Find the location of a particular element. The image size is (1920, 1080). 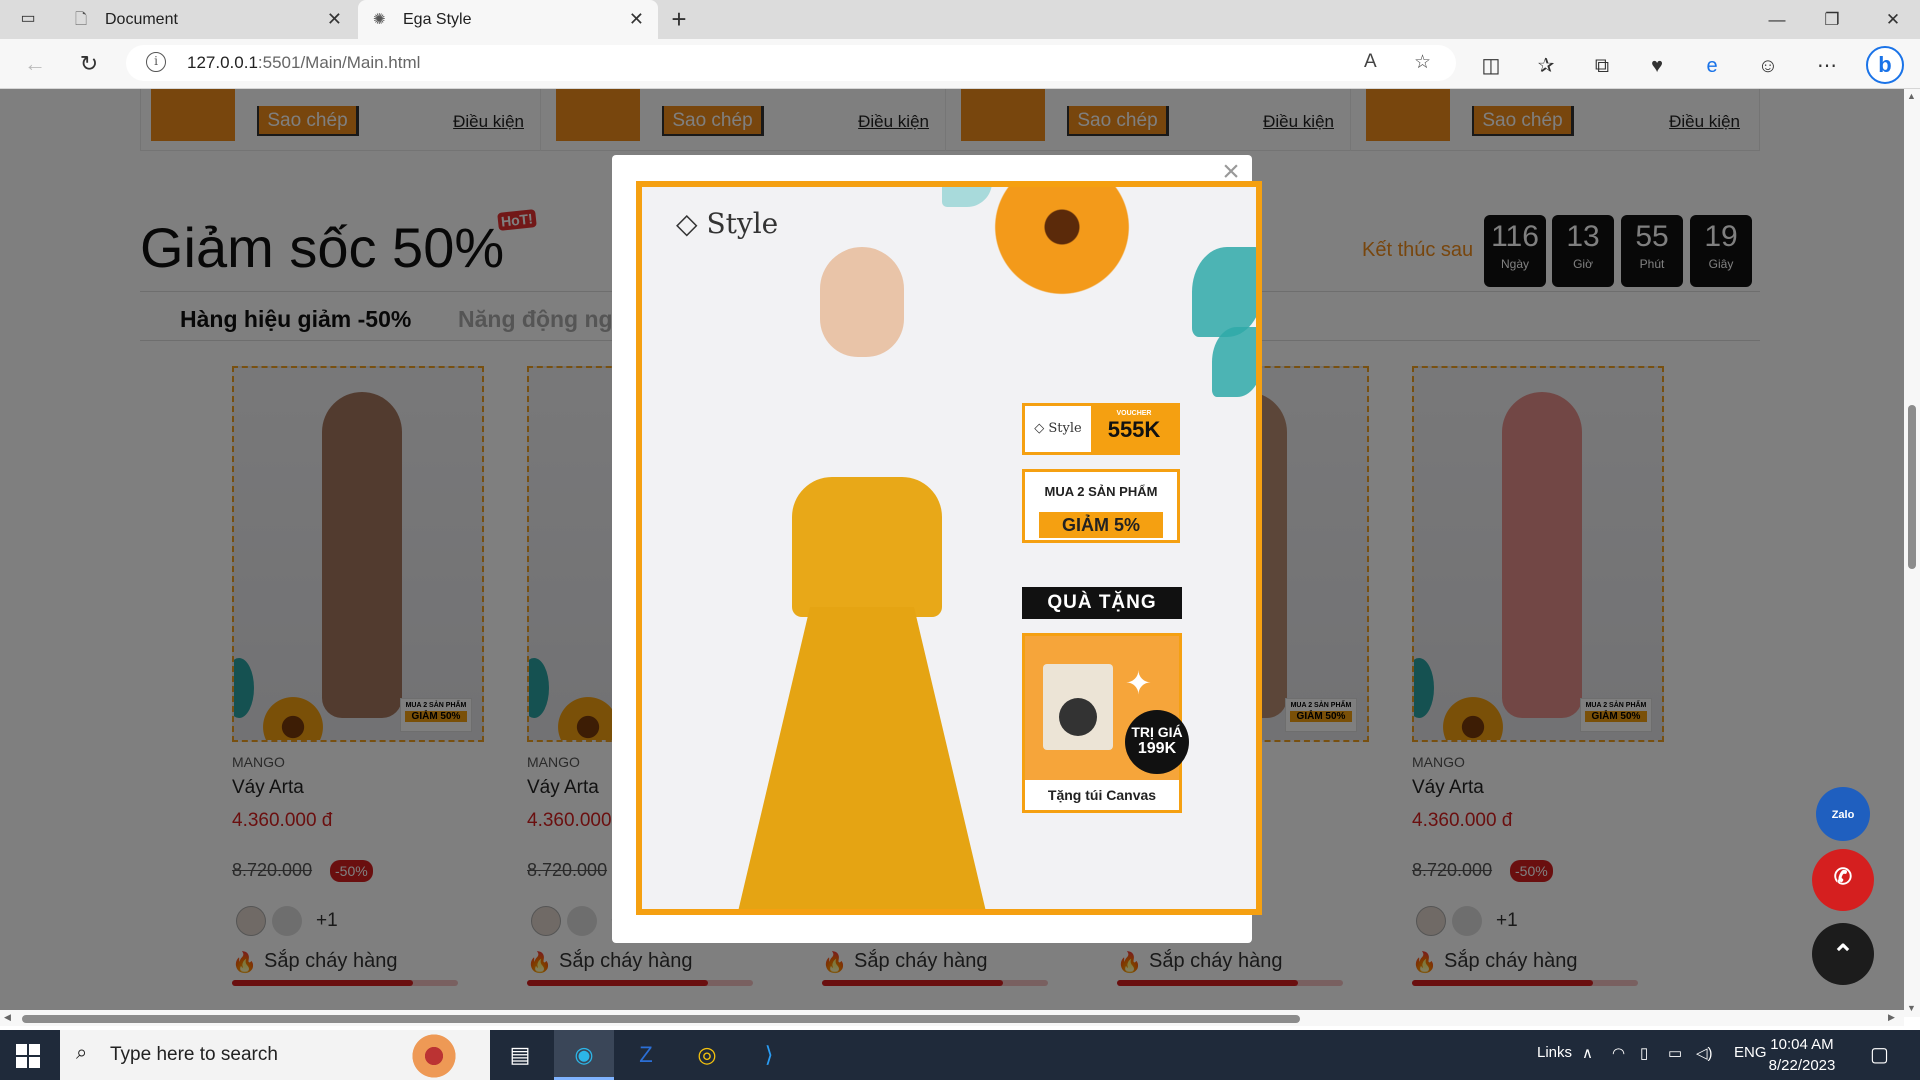

search-icon: ⌕ is located at coordinates (82, 1053).